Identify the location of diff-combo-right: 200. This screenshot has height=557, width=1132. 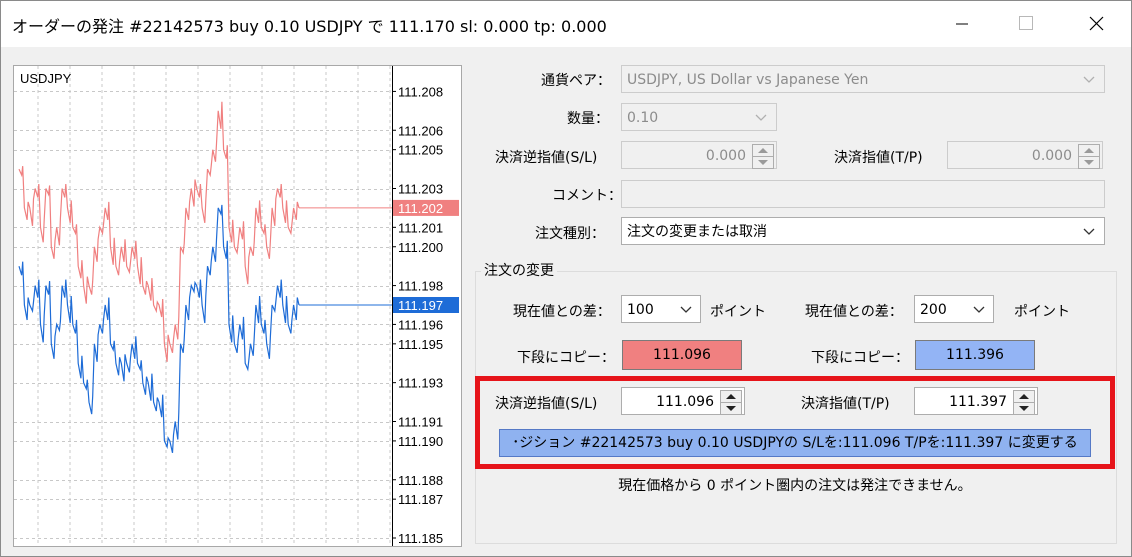
(954, 309).